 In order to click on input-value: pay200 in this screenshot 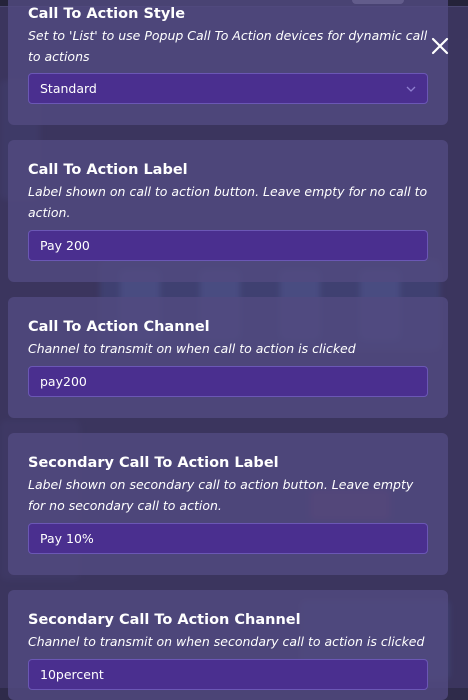, I will do `click(63, 381)`.